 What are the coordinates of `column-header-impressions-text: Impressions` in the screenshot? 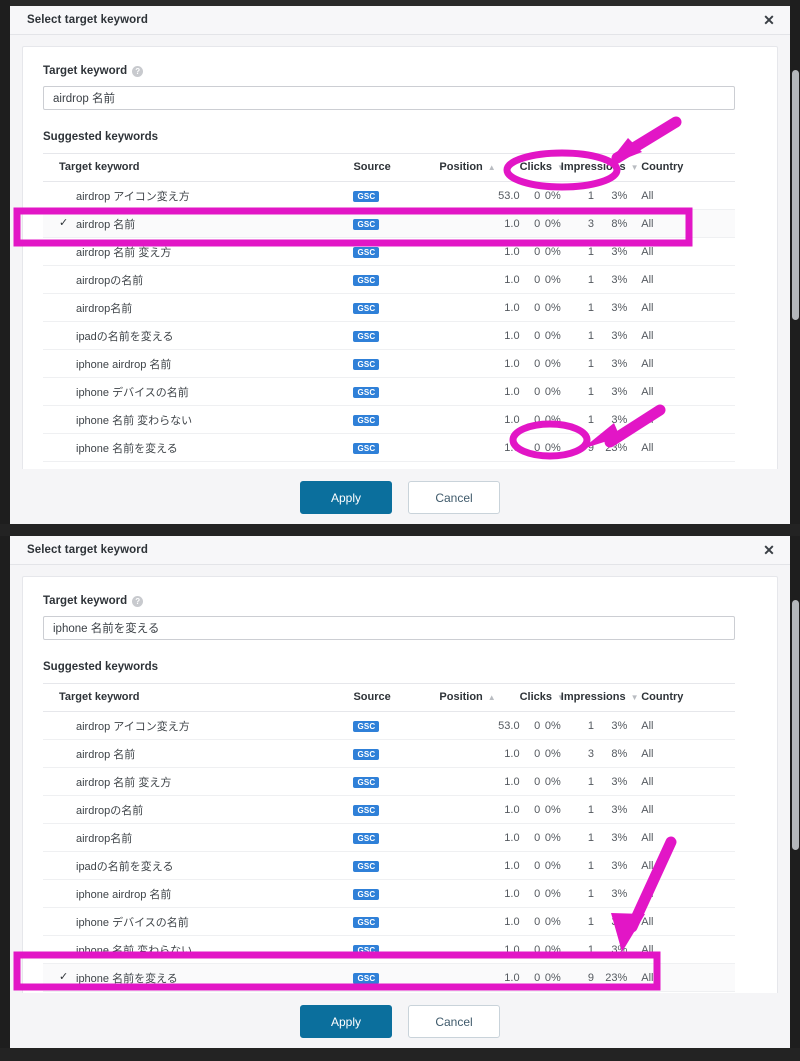 It's located at (593, 697).